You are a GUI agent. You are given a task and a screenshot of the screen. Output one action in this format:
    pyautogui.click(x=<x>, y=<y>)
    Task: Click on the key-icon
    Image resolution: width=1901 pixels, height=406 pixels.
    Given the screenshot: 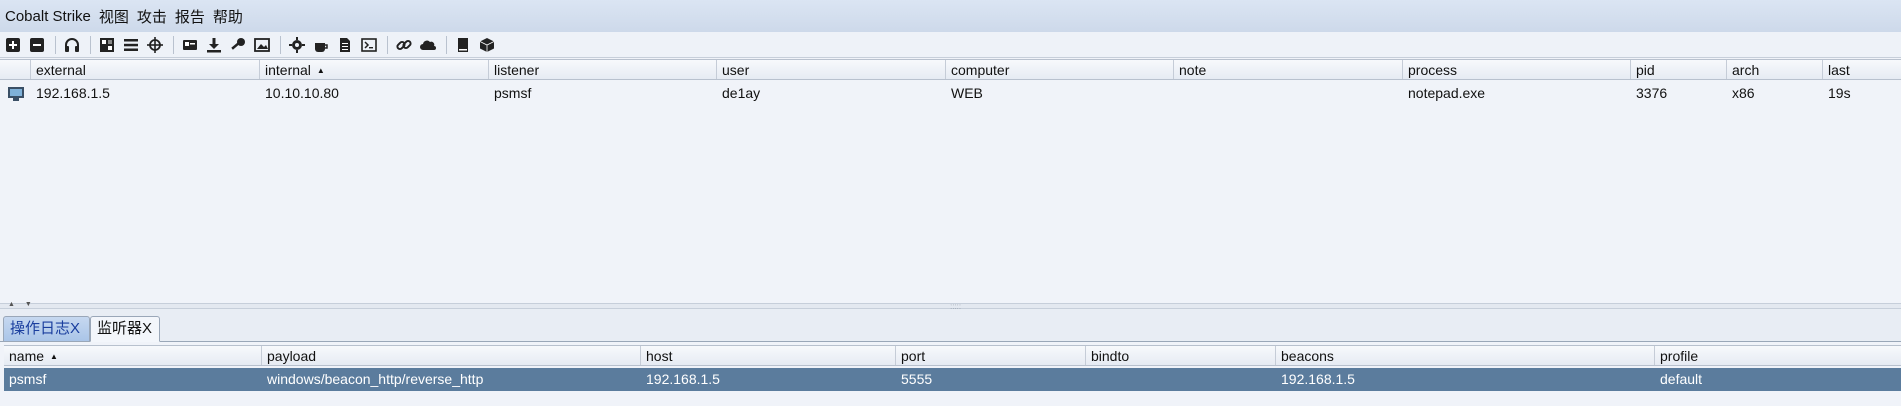 What is the action you would take?
    pyautogui.click(x=238, y=45)
    